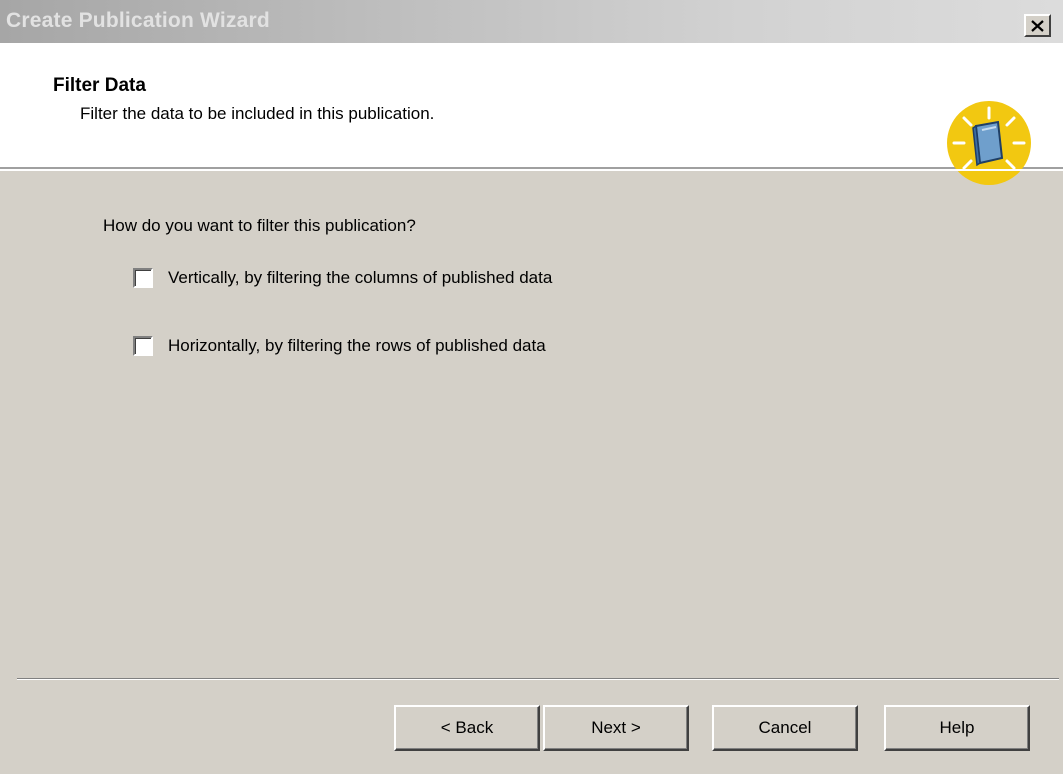  Describe the element at coordinates (99, 85) in the screenshot. I see `page-title: Filter Data` at that location.